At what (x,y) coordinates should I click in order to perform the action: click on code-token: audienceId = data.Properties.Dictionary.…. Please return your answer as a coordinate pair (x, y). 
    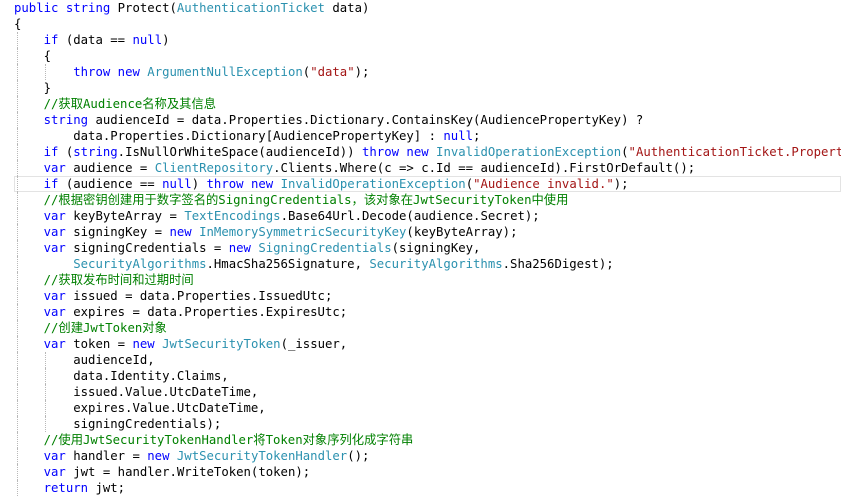
    Looking at the image, I should click on (366, 120).